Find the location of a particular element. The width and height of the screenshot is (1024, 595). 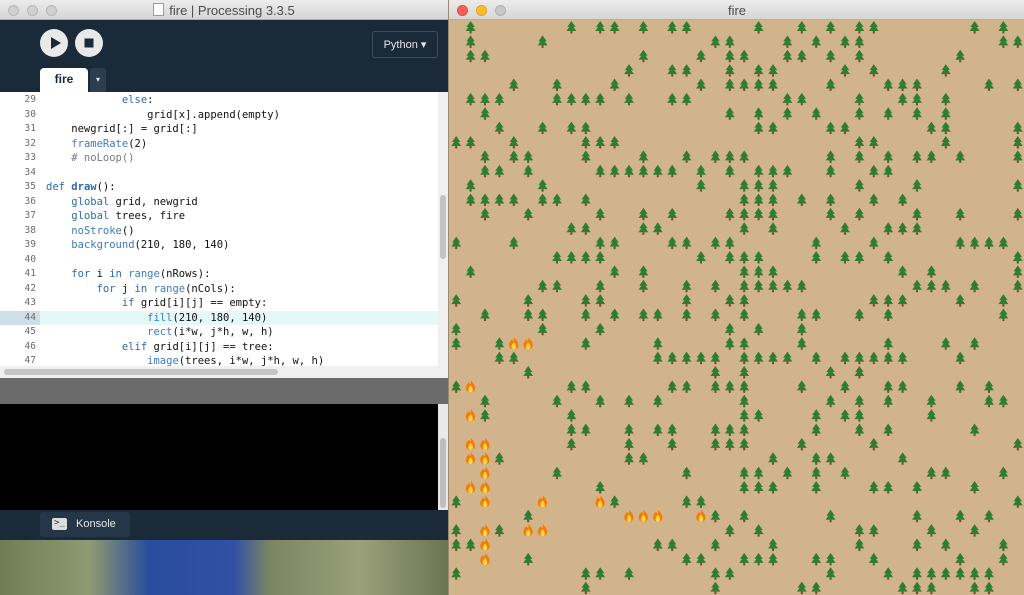

stop-button is located at coordinates (89, 43).